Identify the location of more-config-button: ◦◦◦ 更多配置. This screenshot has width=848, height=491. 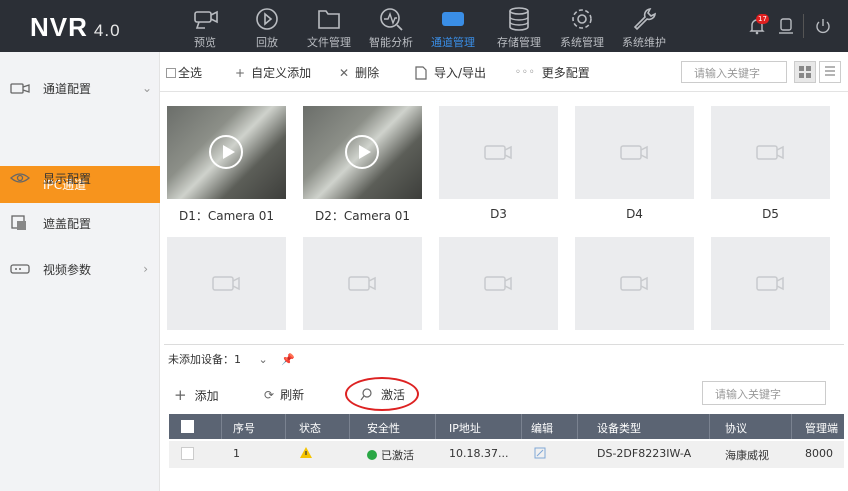
(552, 72).